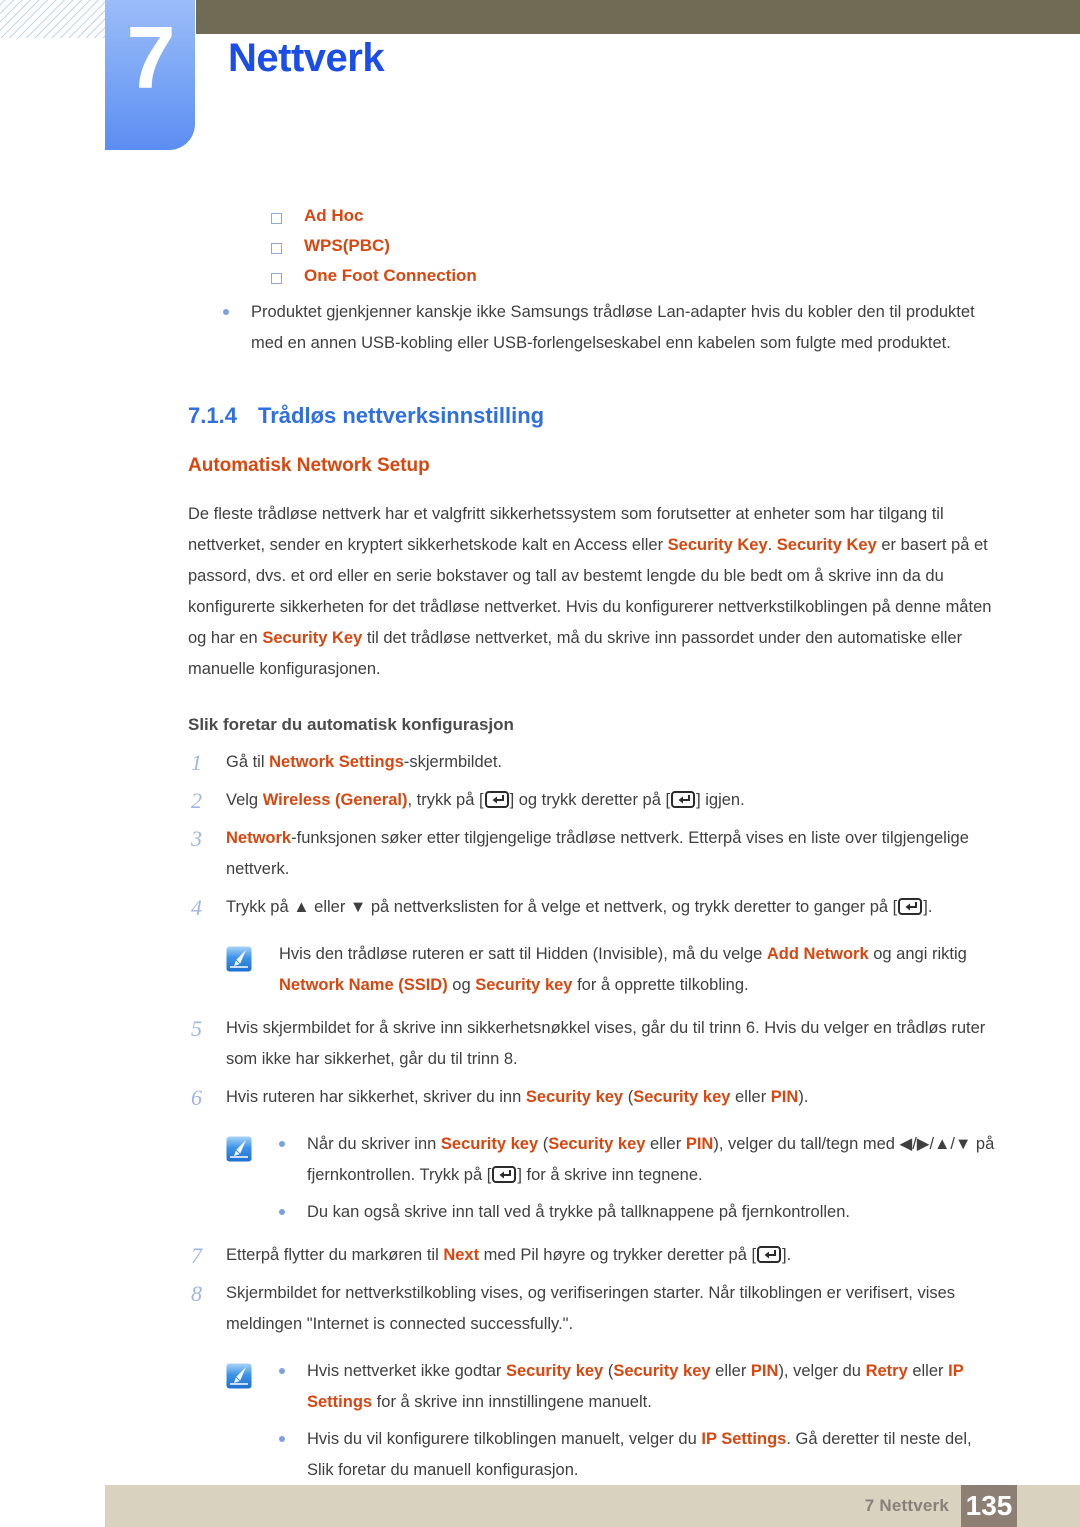 This screenshot has height=1527, width=1080. I want to click on intro-highlight-1: Security Key, so click(717, 545).